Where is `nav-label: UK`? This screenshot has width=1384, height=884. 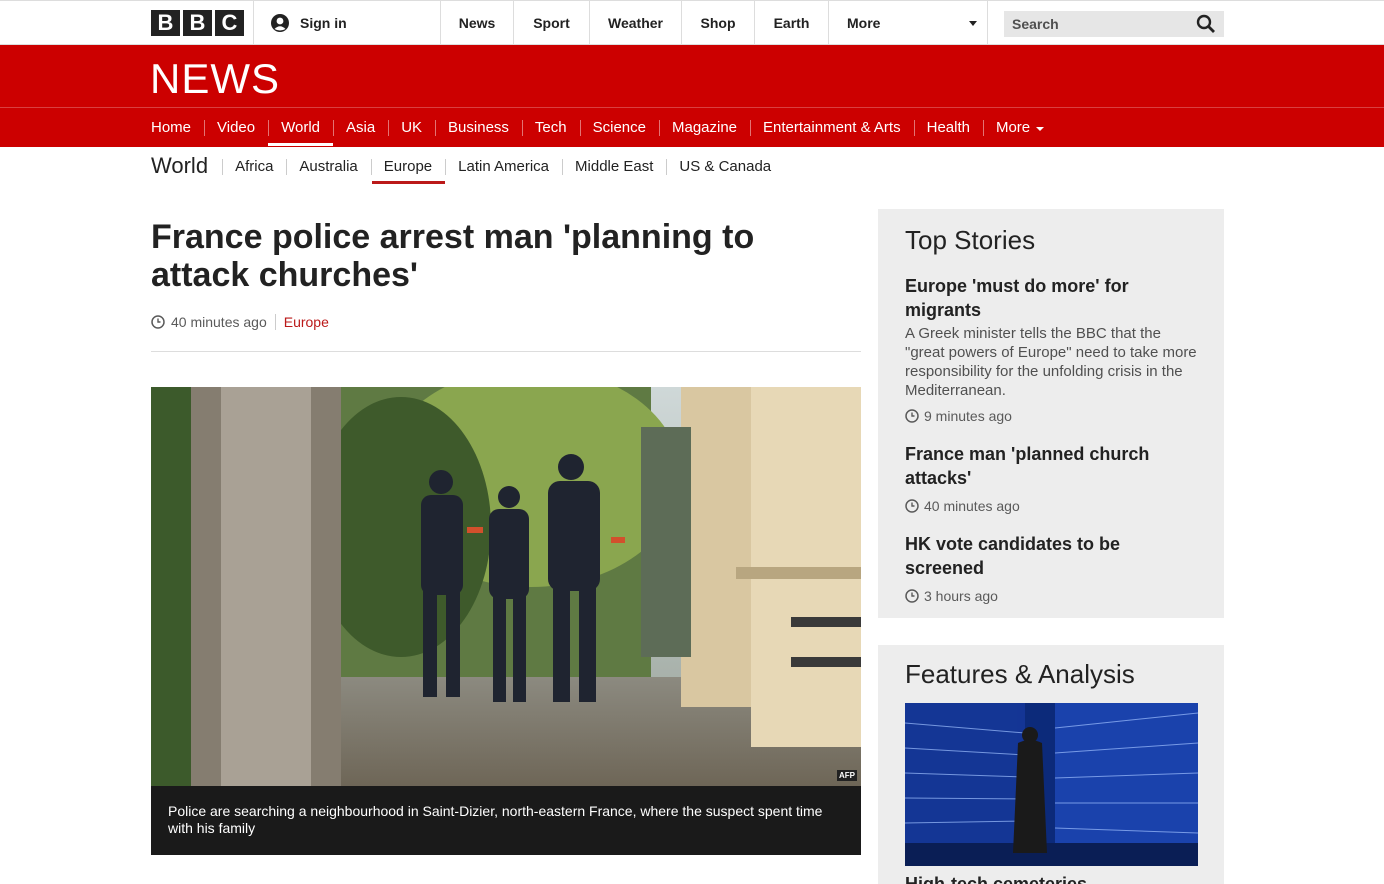
nav-label: UK is located at coordinates (412, 127).